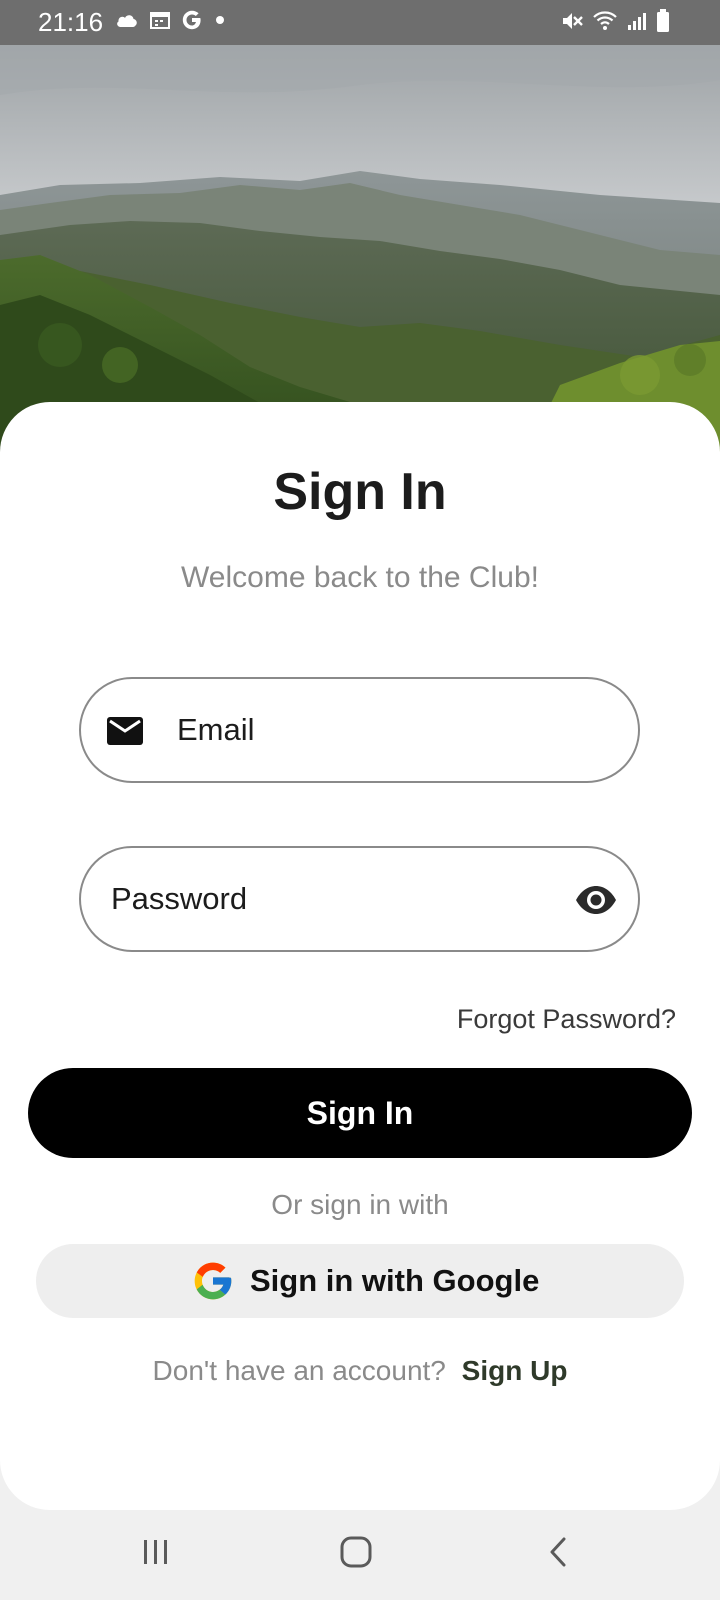  I want to click on navigation-bar, so click(360, 1555).